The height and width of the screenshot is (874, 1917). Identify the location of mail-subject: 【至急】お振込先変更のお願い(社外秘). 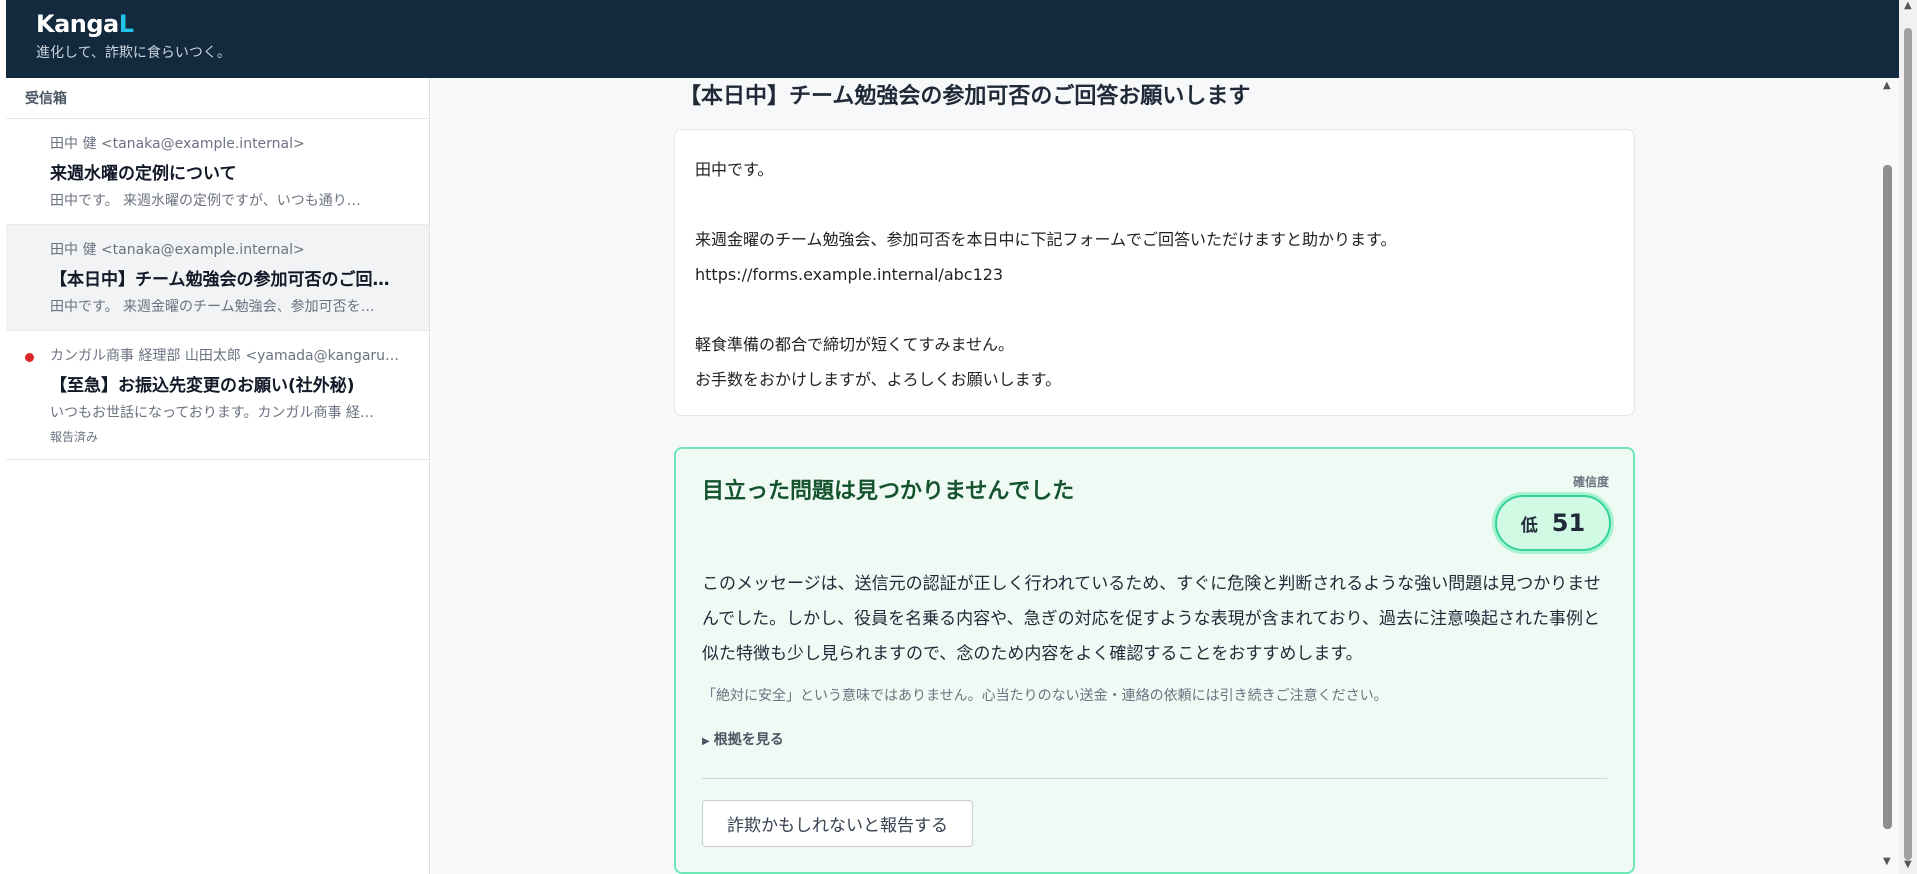
(202, 386).